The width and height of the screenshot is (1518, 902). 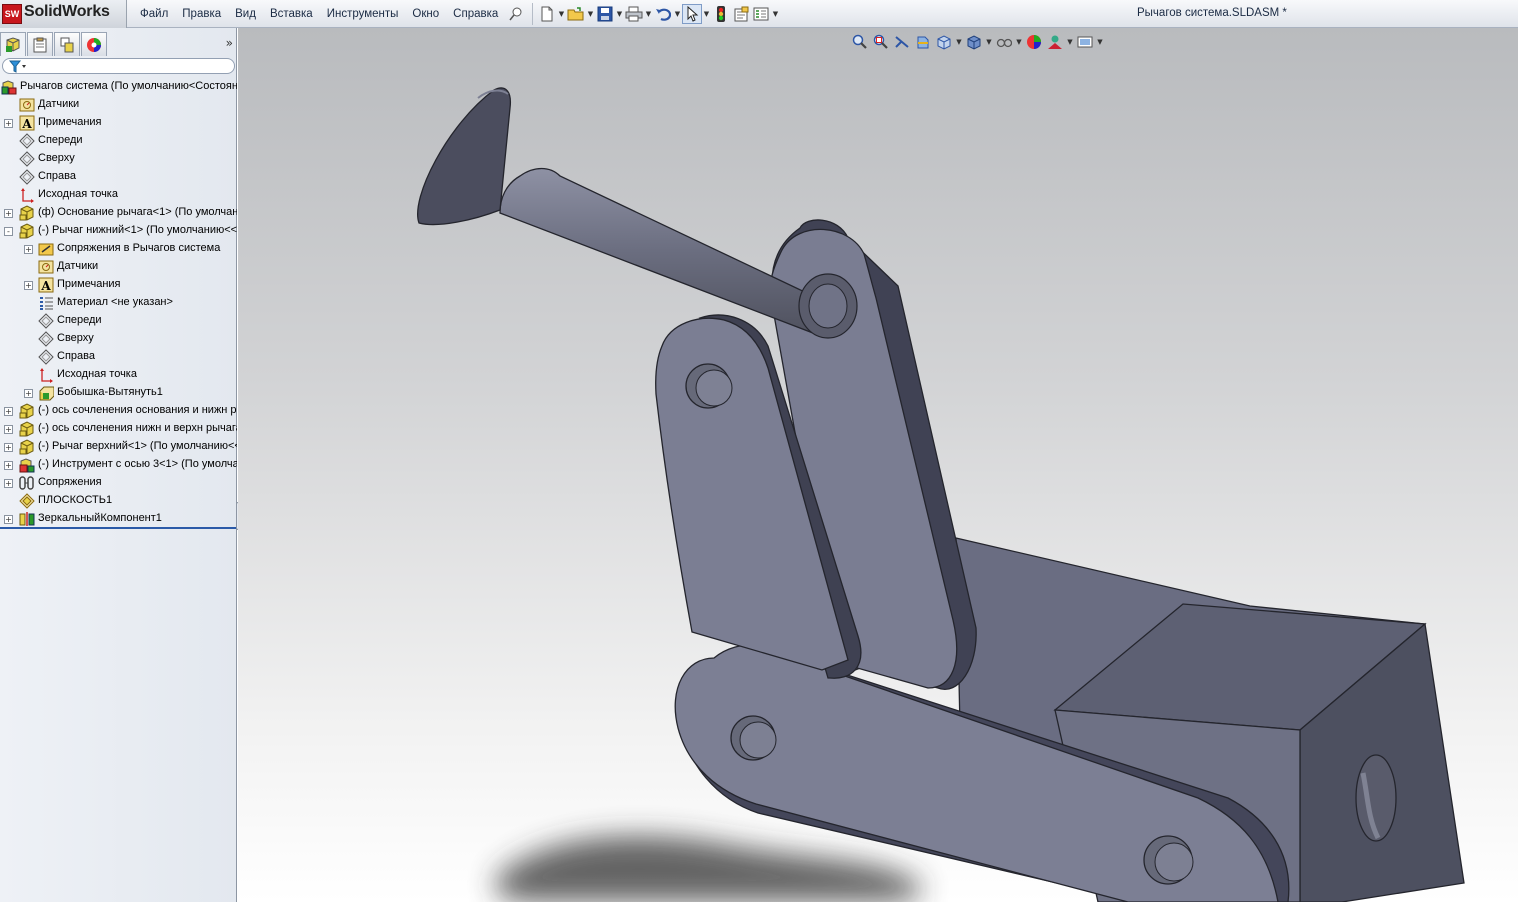 I want to click on tree-item: + (-) Рычаг верхний<1> (По умолчанию<<По, so click(x=118, y=447).